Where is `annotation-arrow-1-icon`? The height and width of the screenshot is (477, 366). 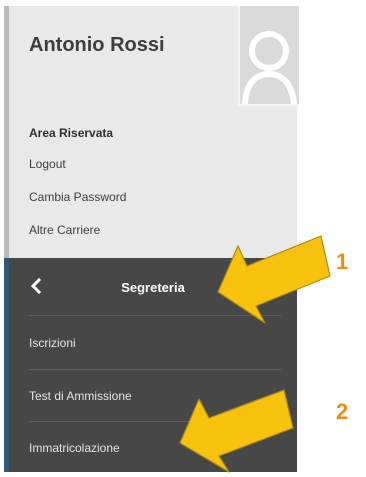 annotation-arrow-1-icon is located at coordinates (274, 279).